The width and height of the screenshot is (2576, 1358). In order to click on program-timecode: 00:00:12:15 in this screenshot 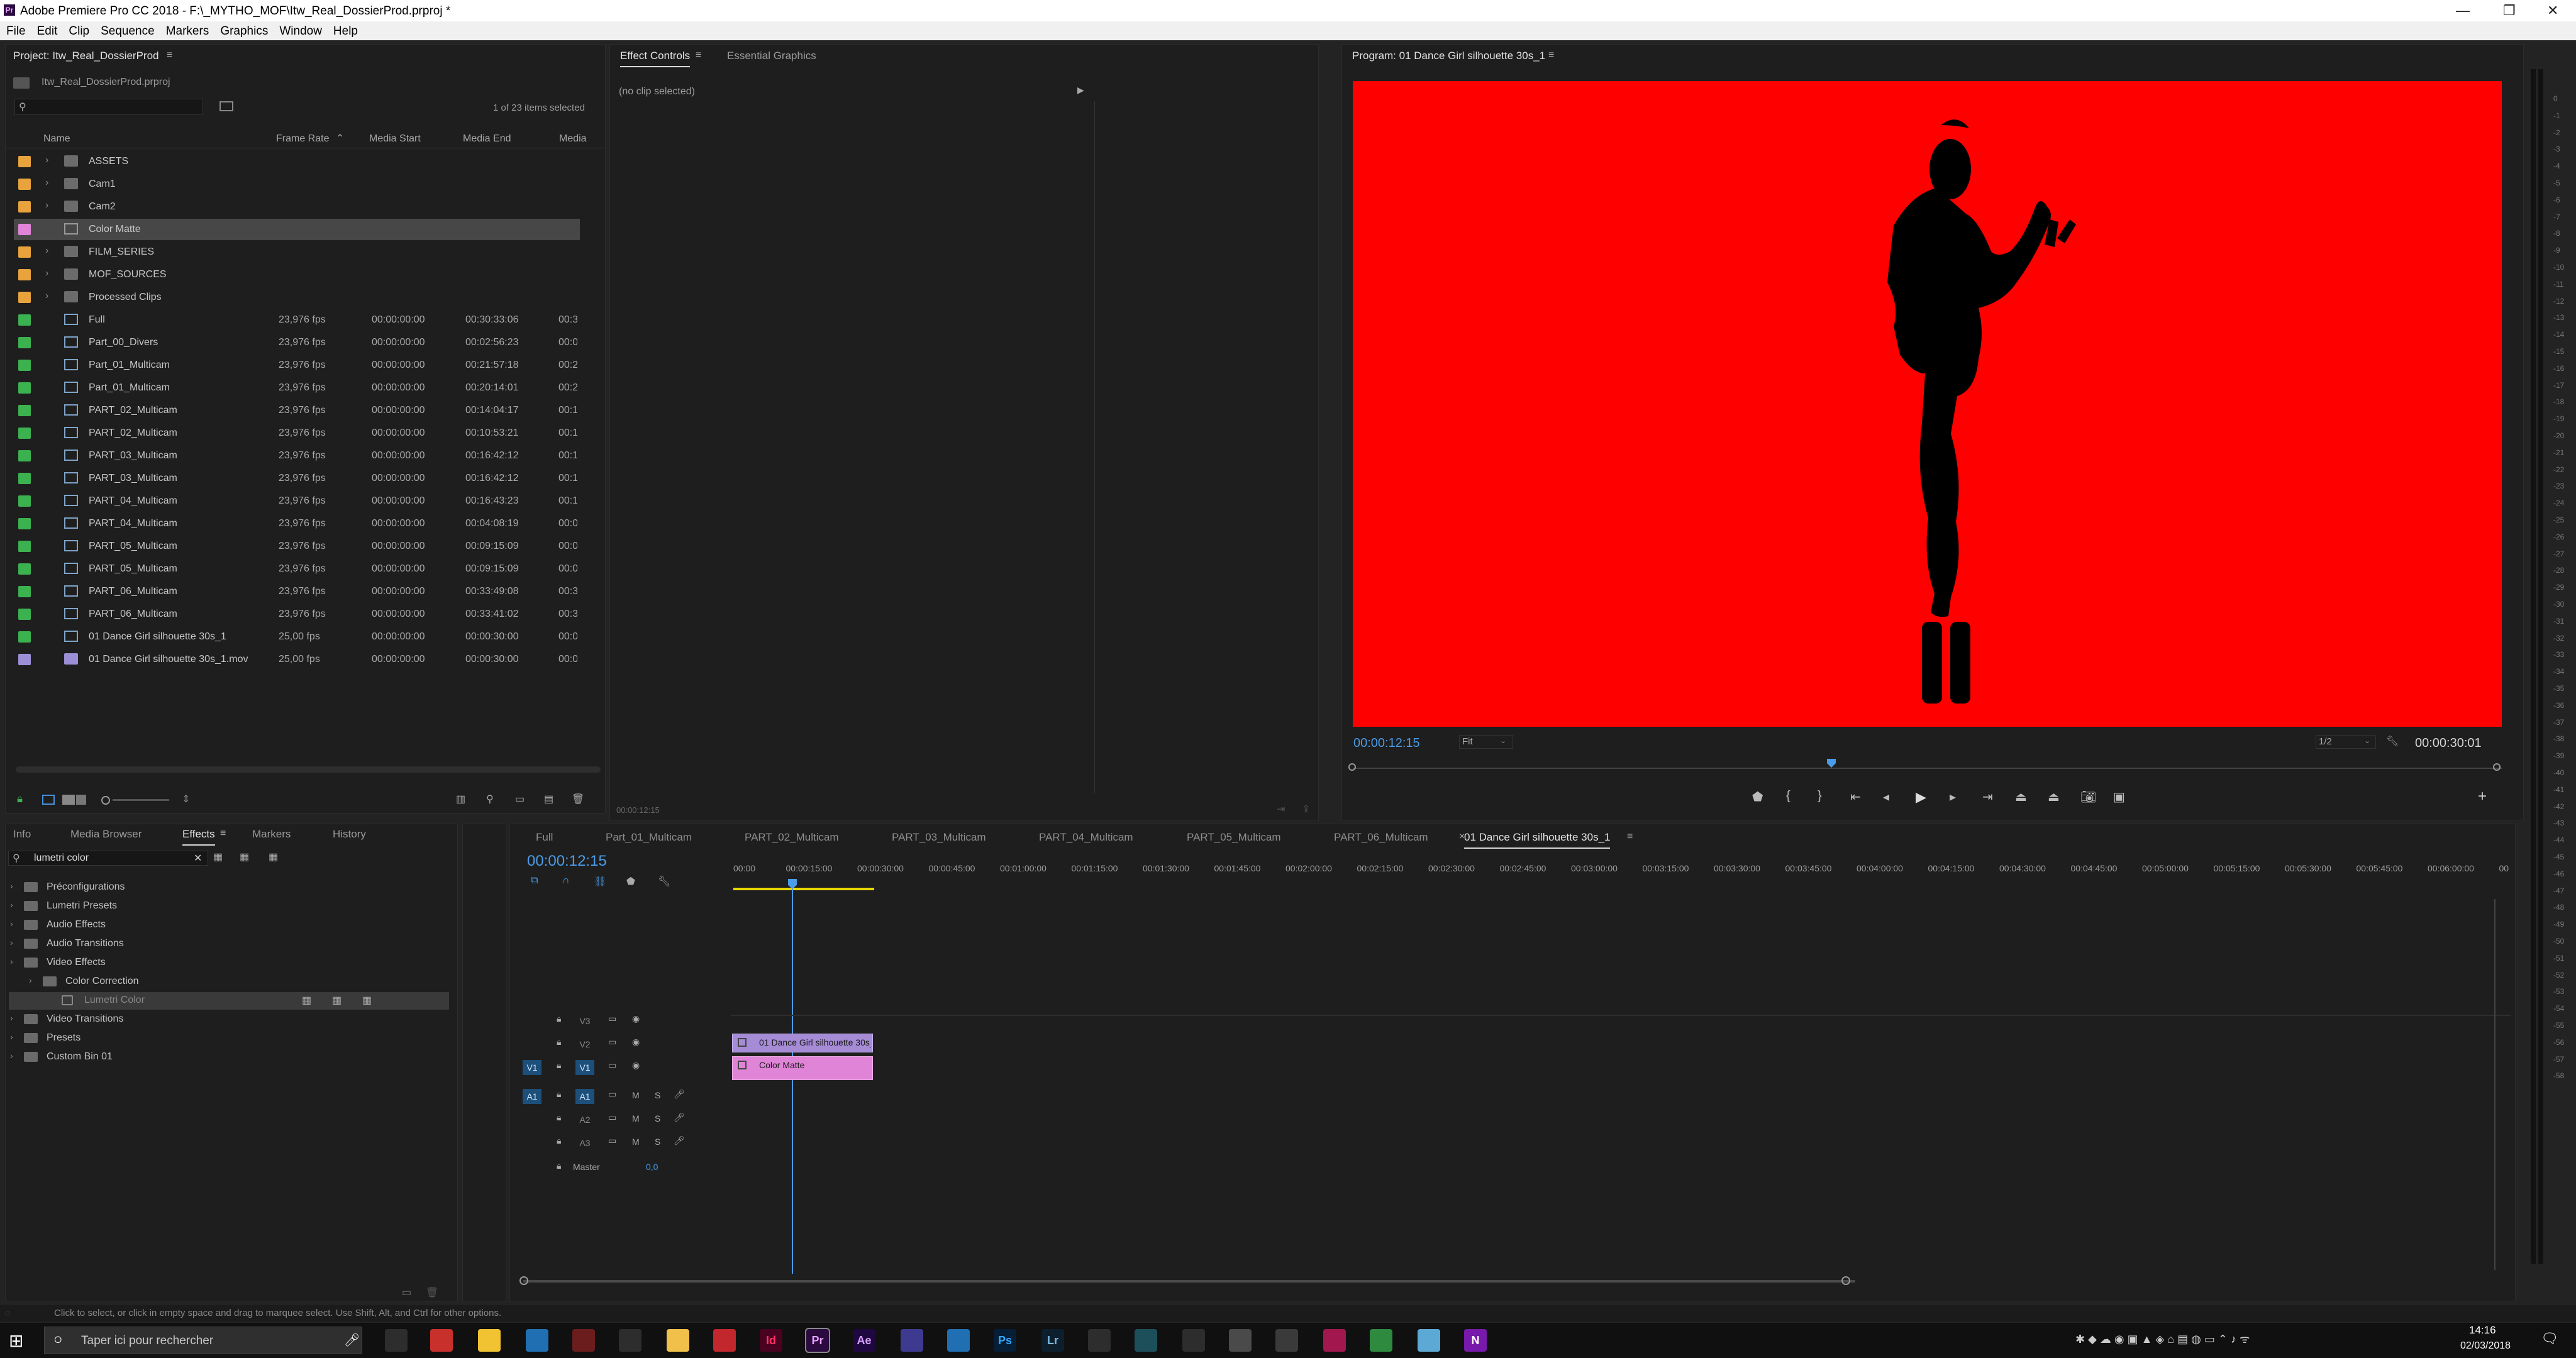, I will do `click(1386, 743)`.